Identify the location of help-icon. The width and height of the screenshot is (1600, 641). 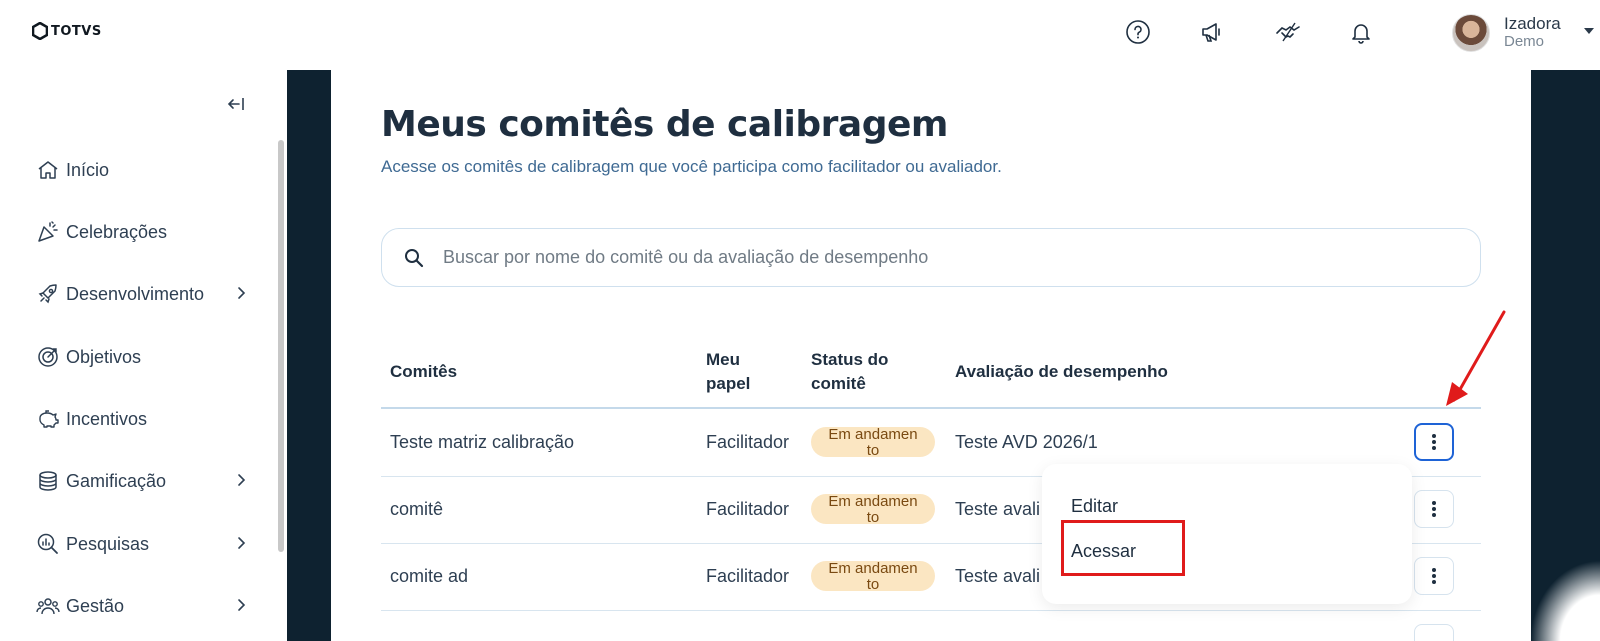
(1138, 32).